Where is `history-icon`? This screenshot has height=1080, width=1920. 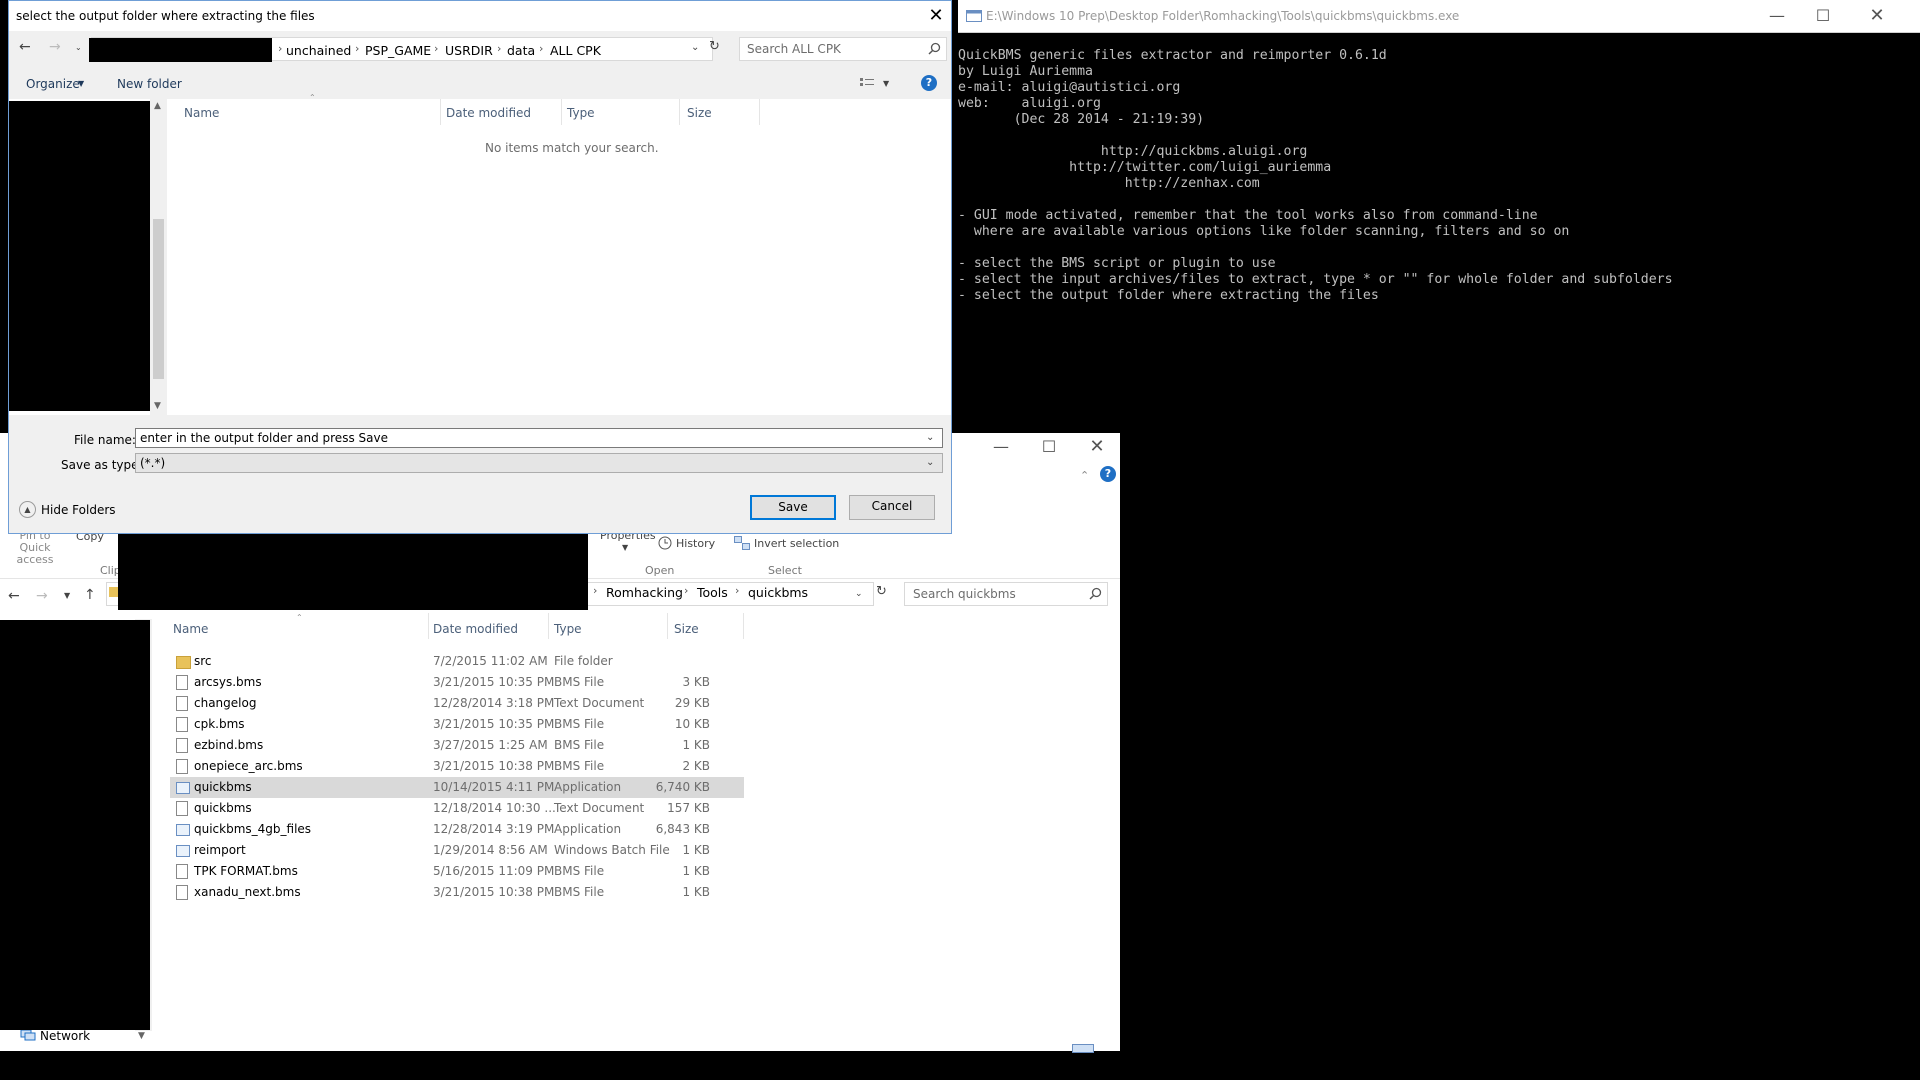 history-icon is located at coordinates (665, 543).